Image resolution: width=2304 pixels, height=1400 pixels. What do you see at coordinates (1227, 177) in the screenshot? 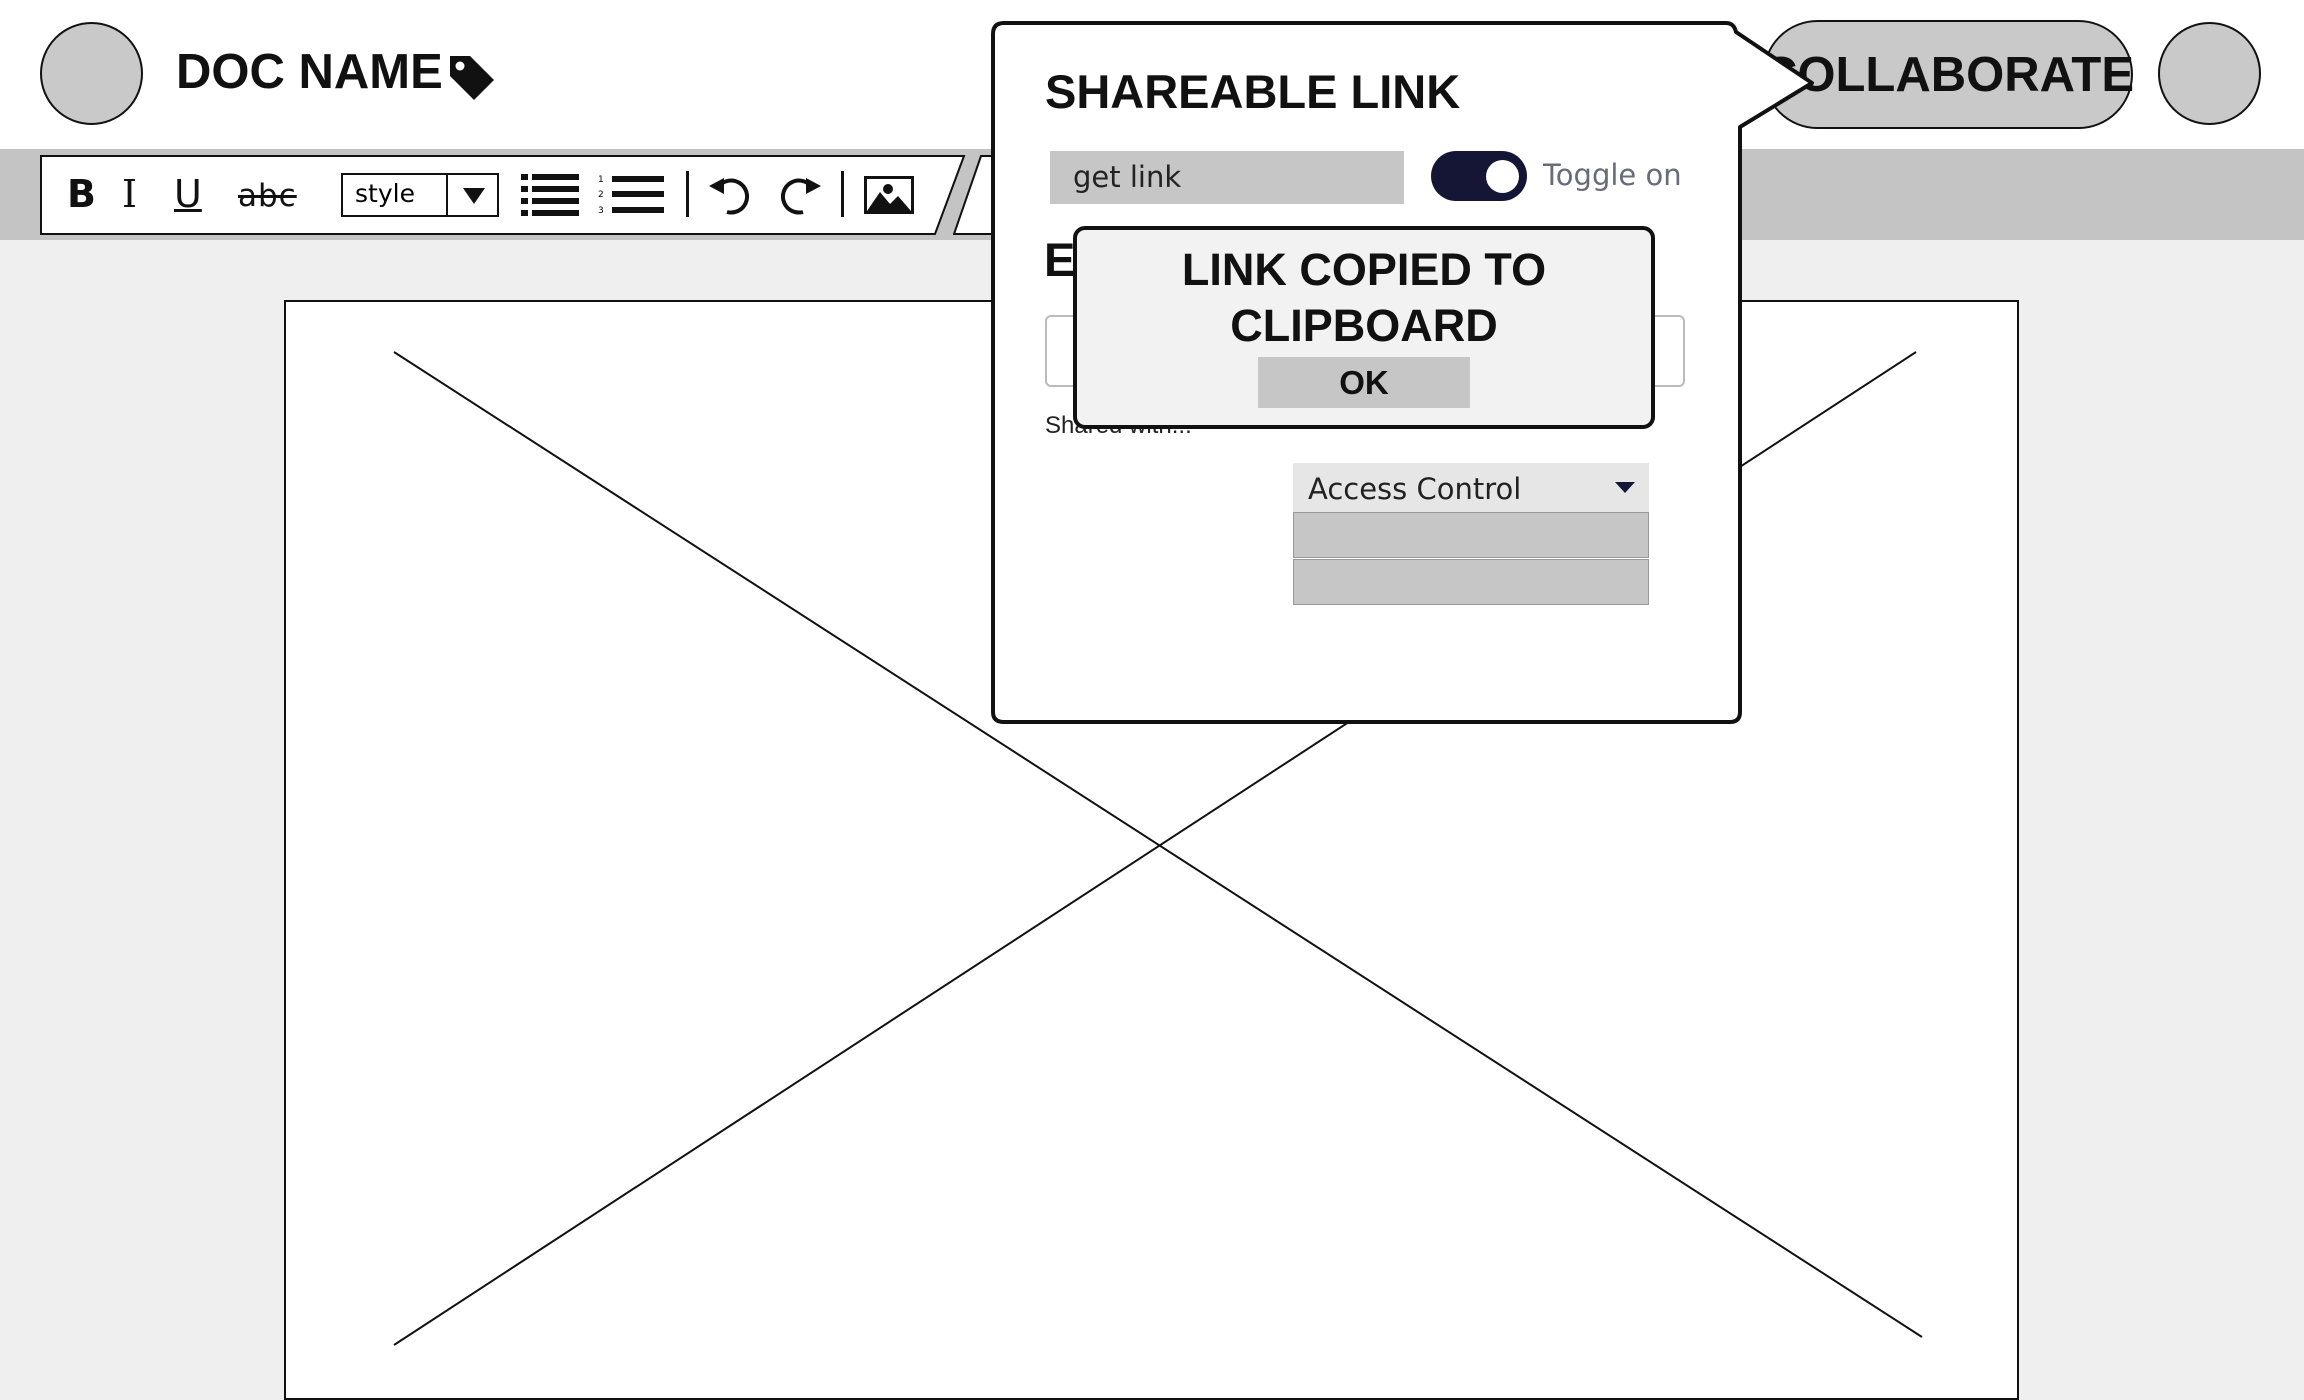
I see `get-link-field: get link` at bounding box center [1227, 177].